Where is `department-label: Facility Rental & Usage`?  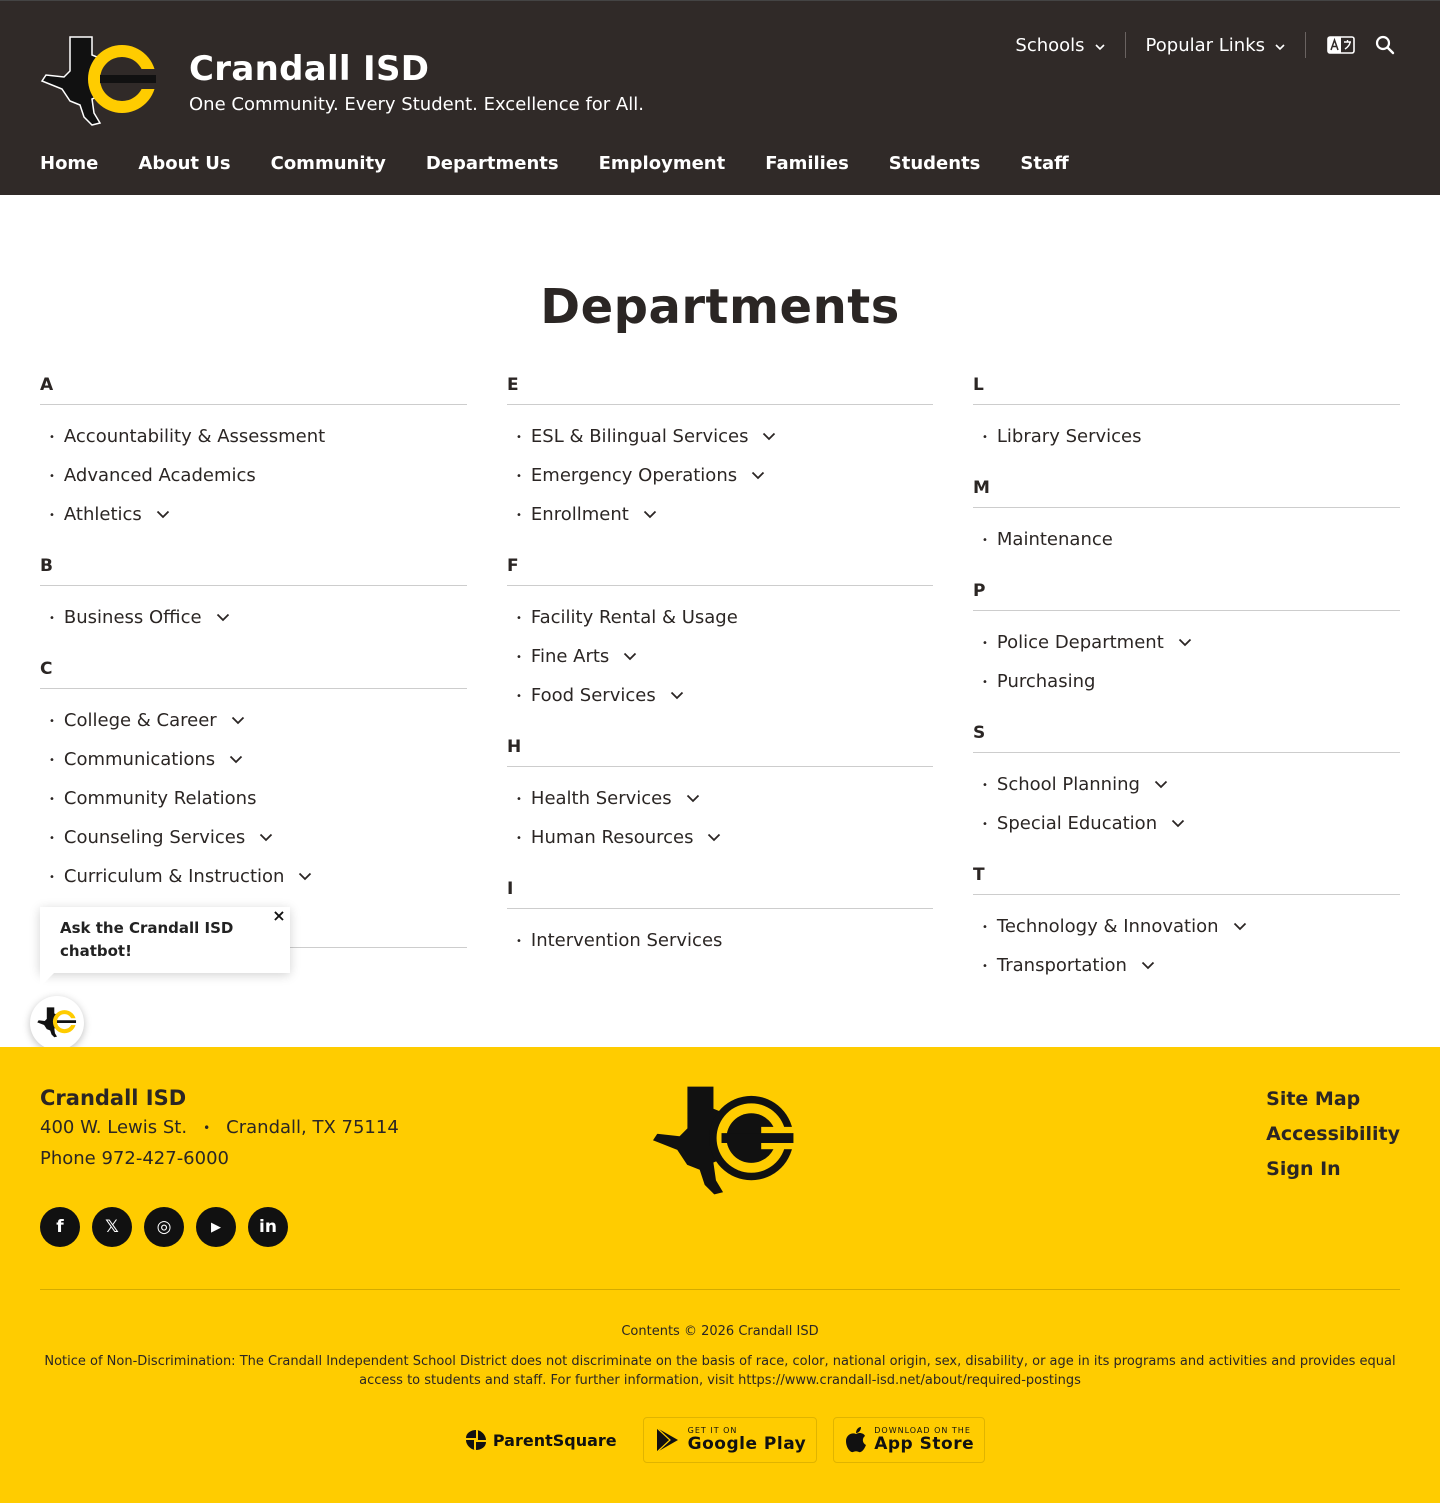 department-label: Facility Rental & Usage is located at coordinates (634, 617).